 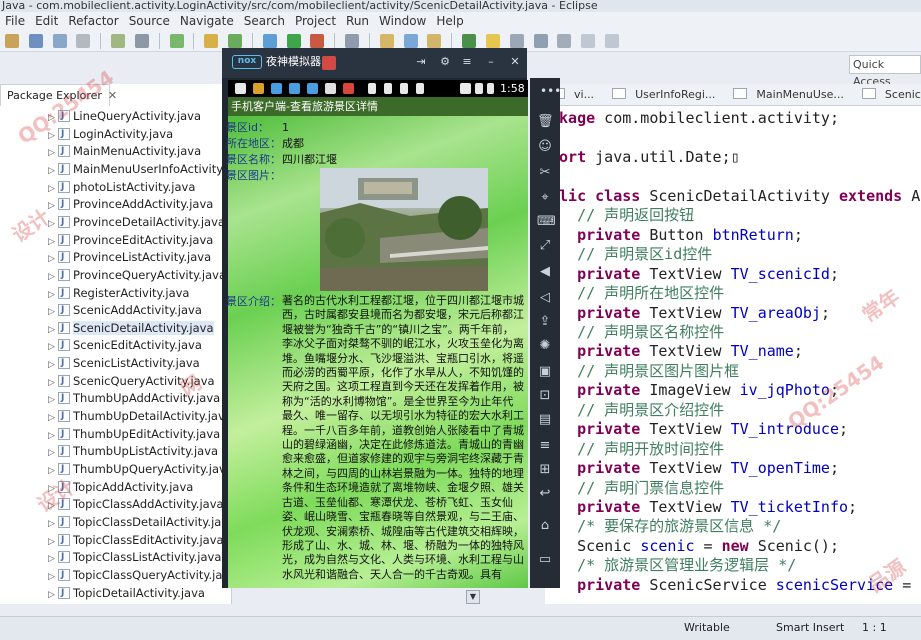 I want to click on open-type-icon, so click(x=352, y=41).